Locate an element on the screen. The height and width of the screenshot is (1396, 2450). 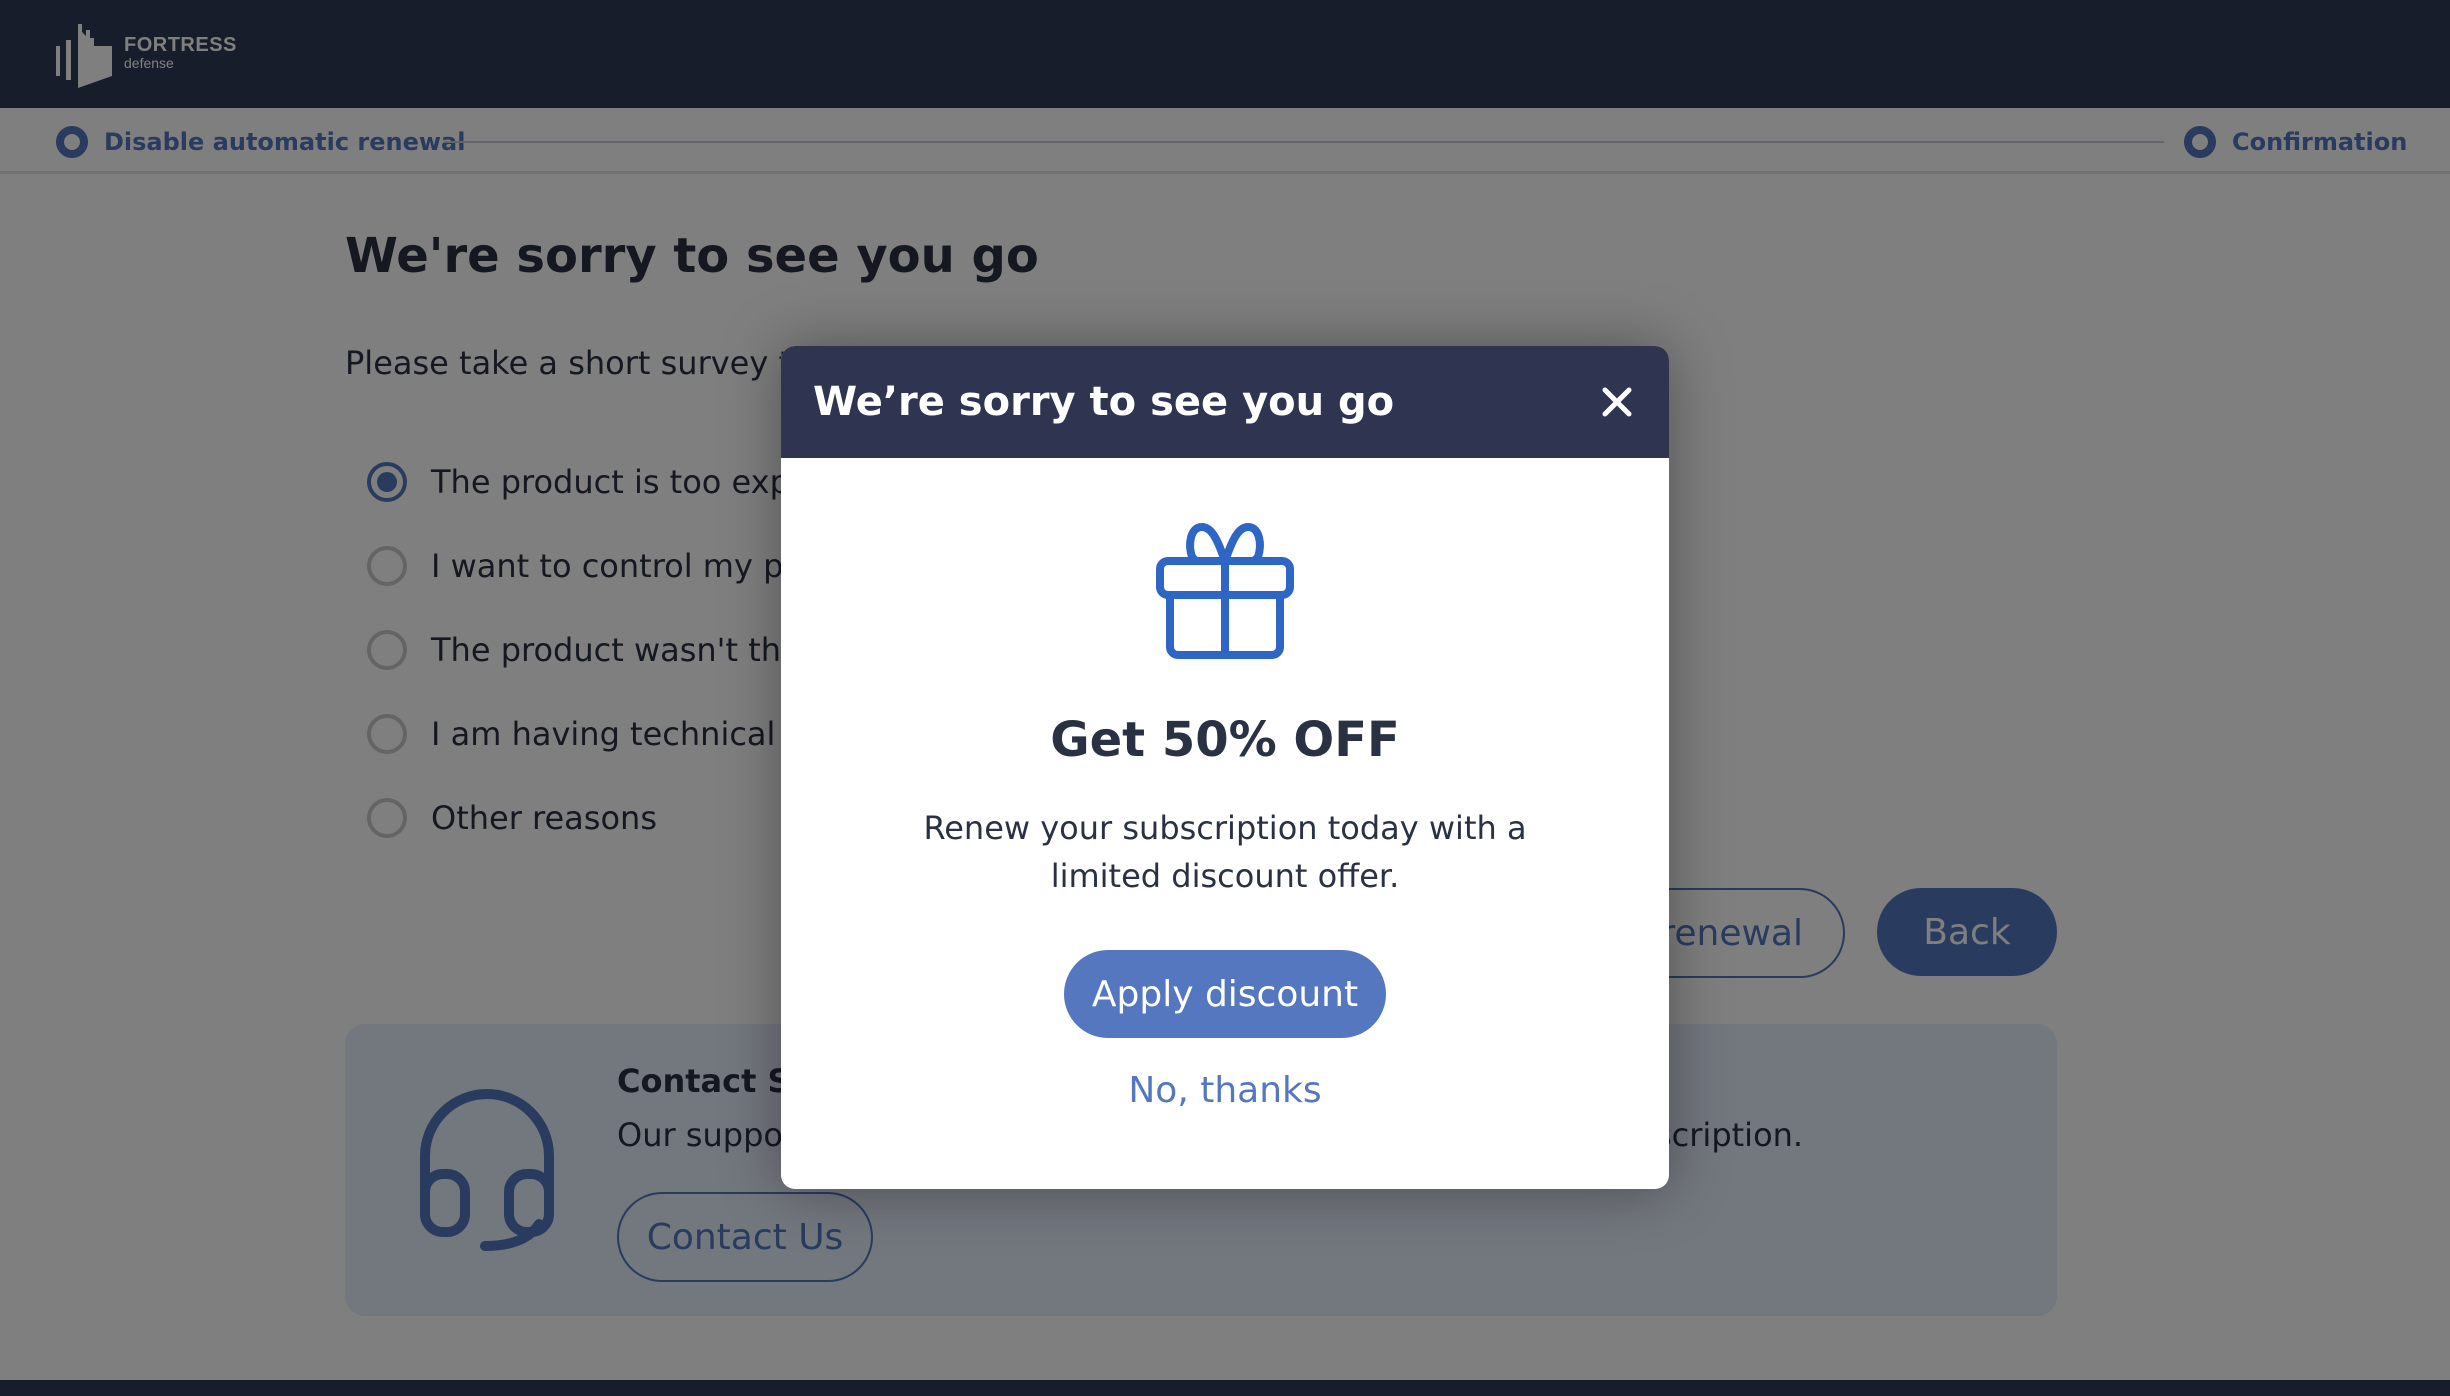
modal-header: We’re sorry to see you go is located at coordinates (1225, 402).